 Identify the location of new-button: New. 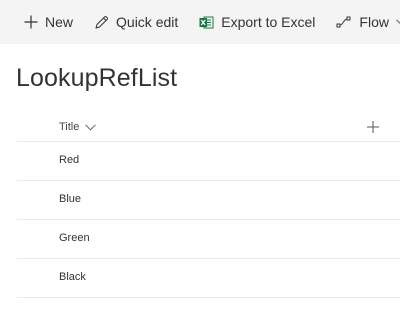
(48, 22).